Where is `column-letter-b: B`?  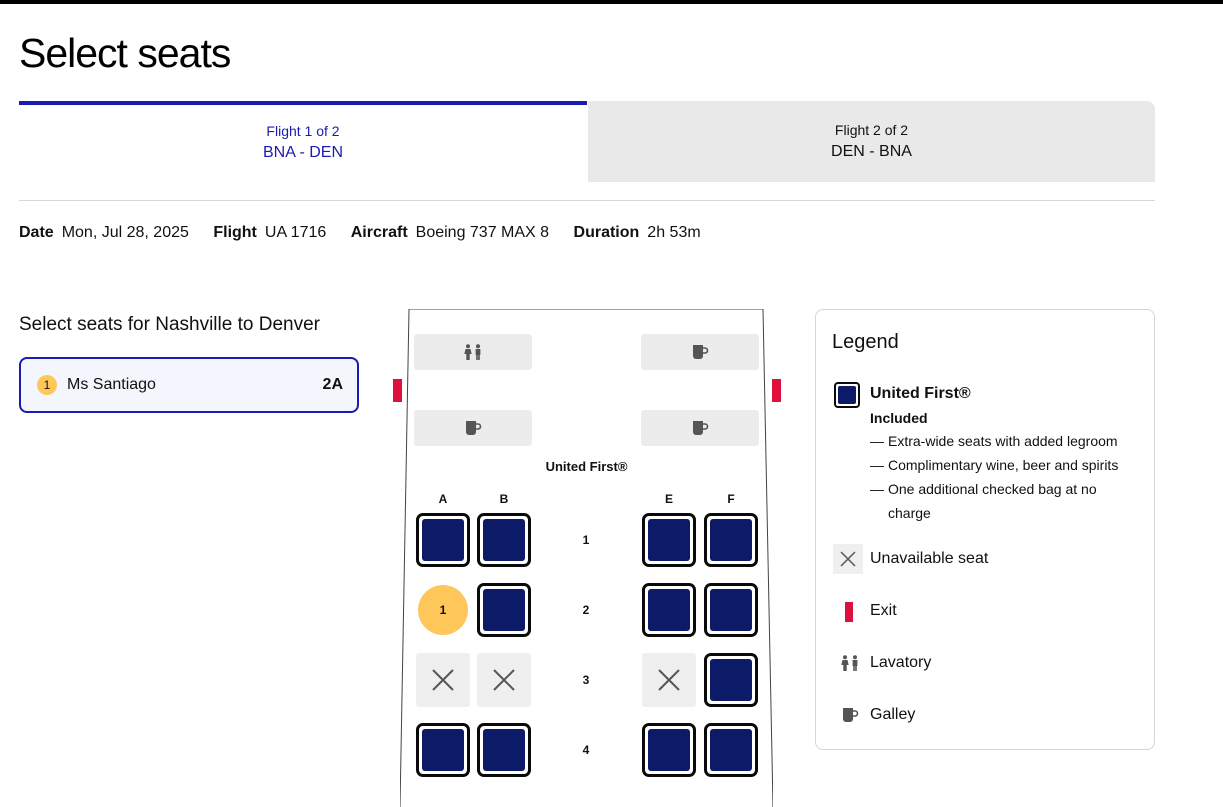
column-letter-b: B is located at coordinates (504, 499).